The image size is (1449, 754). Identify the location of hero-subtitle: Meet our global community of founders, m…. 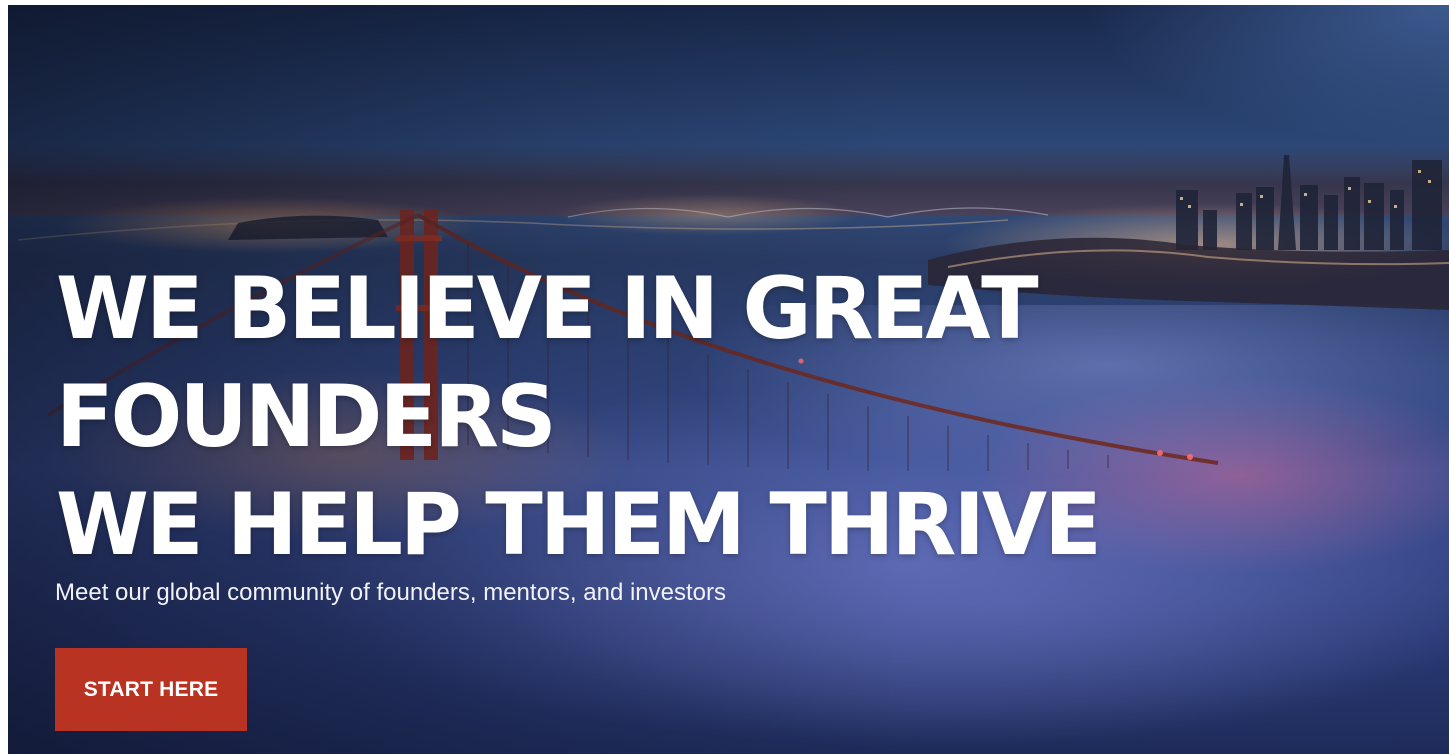
(390, 592).